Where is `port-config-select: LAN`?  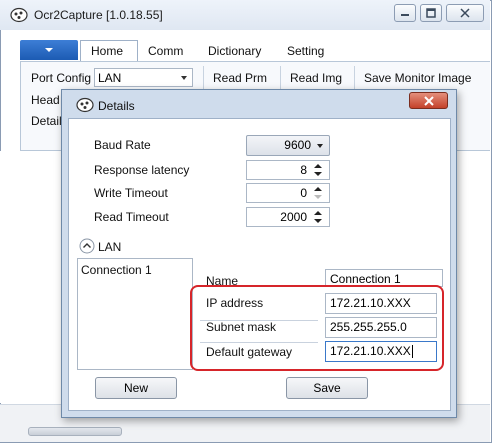
port-config-select: LAN is located at coordinates (143, 77).